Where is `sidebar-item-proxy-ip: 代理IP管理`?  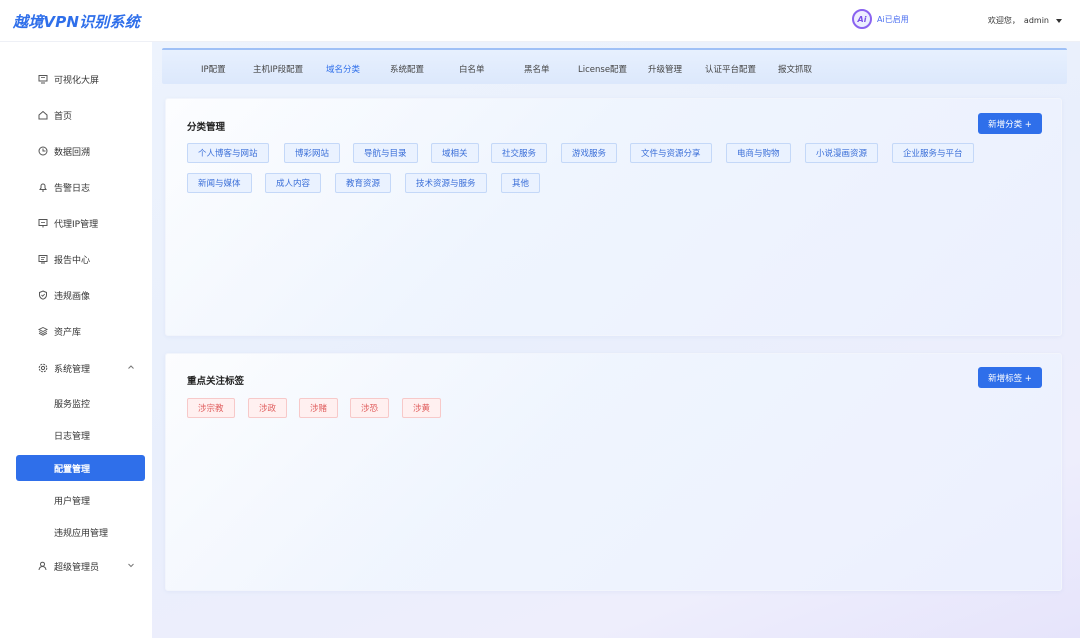 sidebar-item-proxy-ip: 代理IP管理 is located at coordinates (80, 223).